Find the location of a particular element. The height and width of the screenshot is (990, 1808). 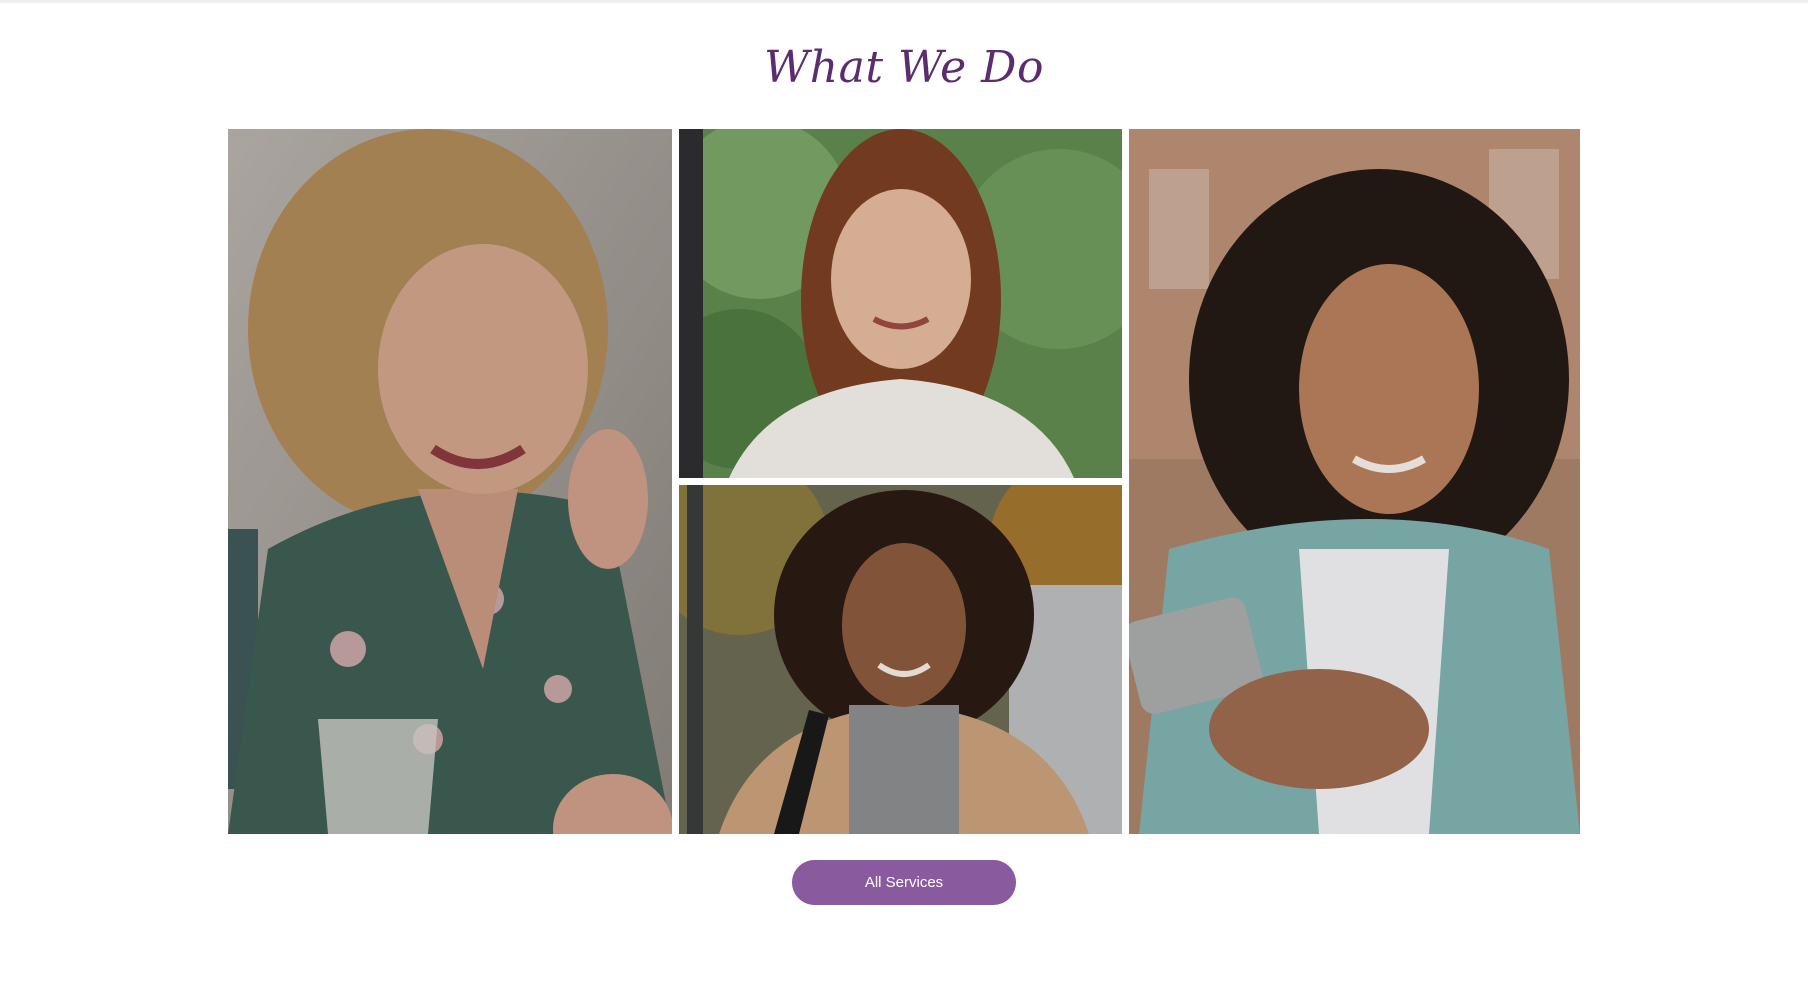

all-services-button: All Services is located at coordinates (904, 882).